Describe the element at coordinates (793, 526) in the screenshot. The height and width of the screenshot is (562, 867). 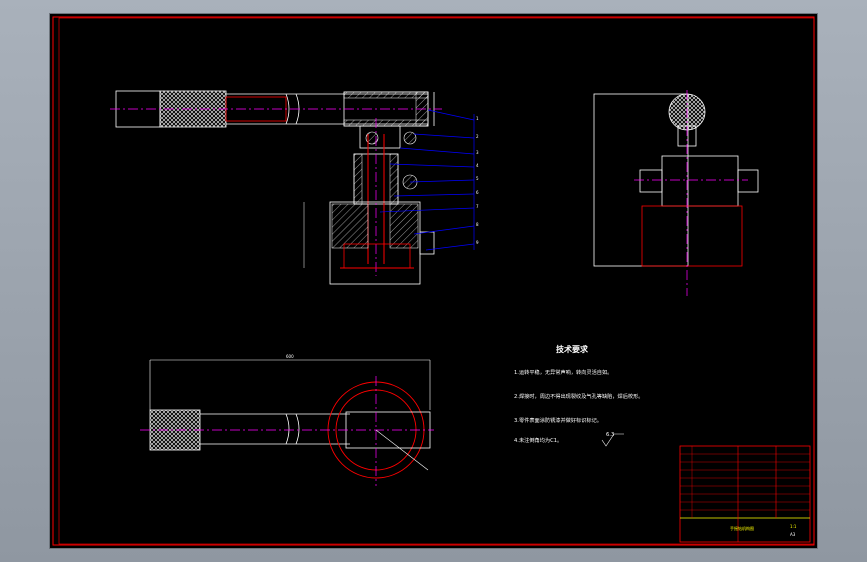
I see `drawing-scale: 1:1` at that location.